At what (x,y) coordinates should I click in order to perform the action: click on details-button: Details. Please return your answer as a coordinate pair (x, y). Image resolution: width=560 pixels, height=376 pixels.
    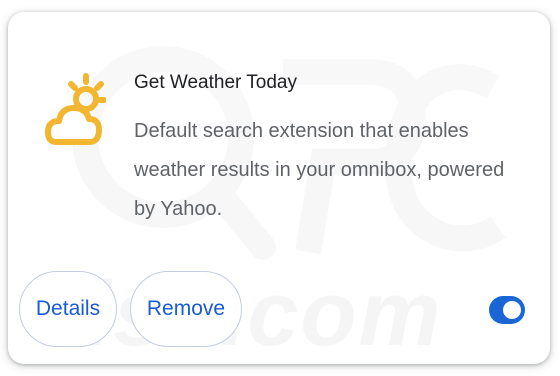
    Looking at the image, I should click on (68, 309).